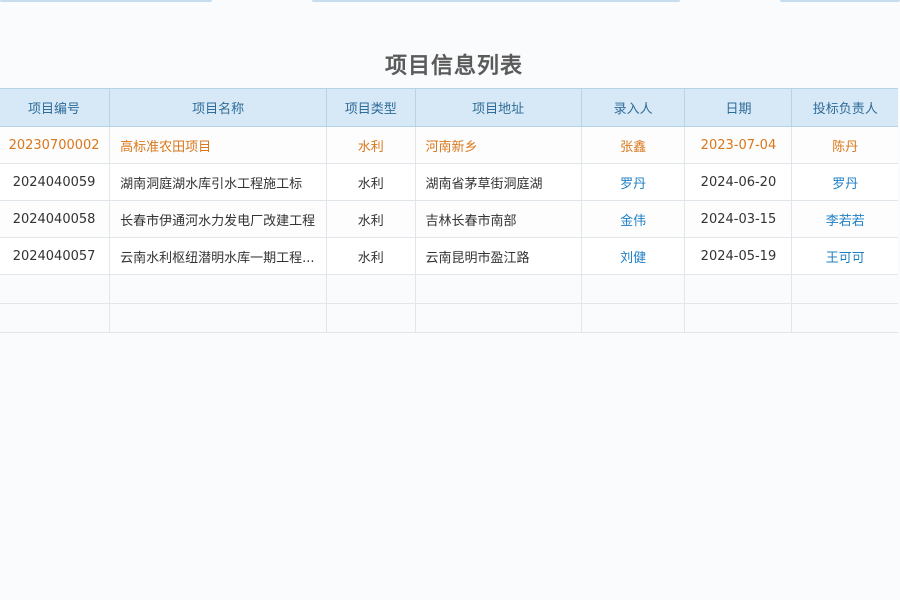 The image size is (900, 600). I want to click on cell-date: 2024-06-20, so click(738, 182).